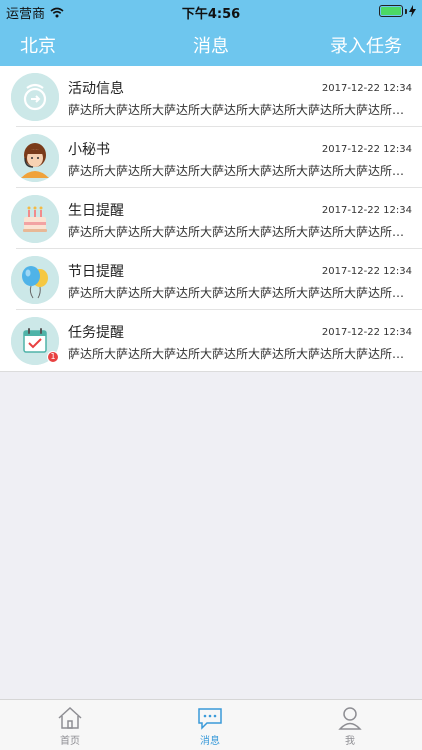  I want to click on status-bar: 运营商 下午4:56, so click(211, 11).